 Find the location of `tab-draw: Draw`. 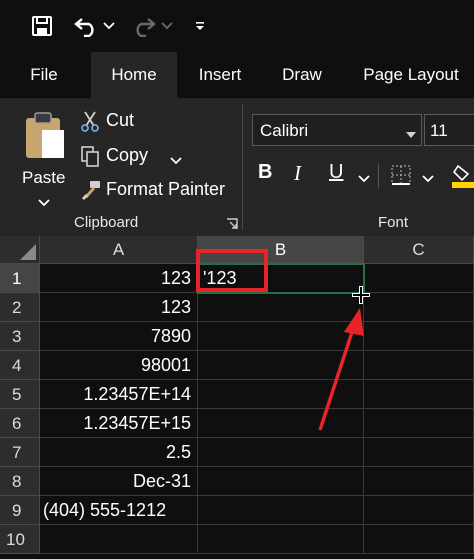

tab-draw: Draw is located at coordinates (302, 75).